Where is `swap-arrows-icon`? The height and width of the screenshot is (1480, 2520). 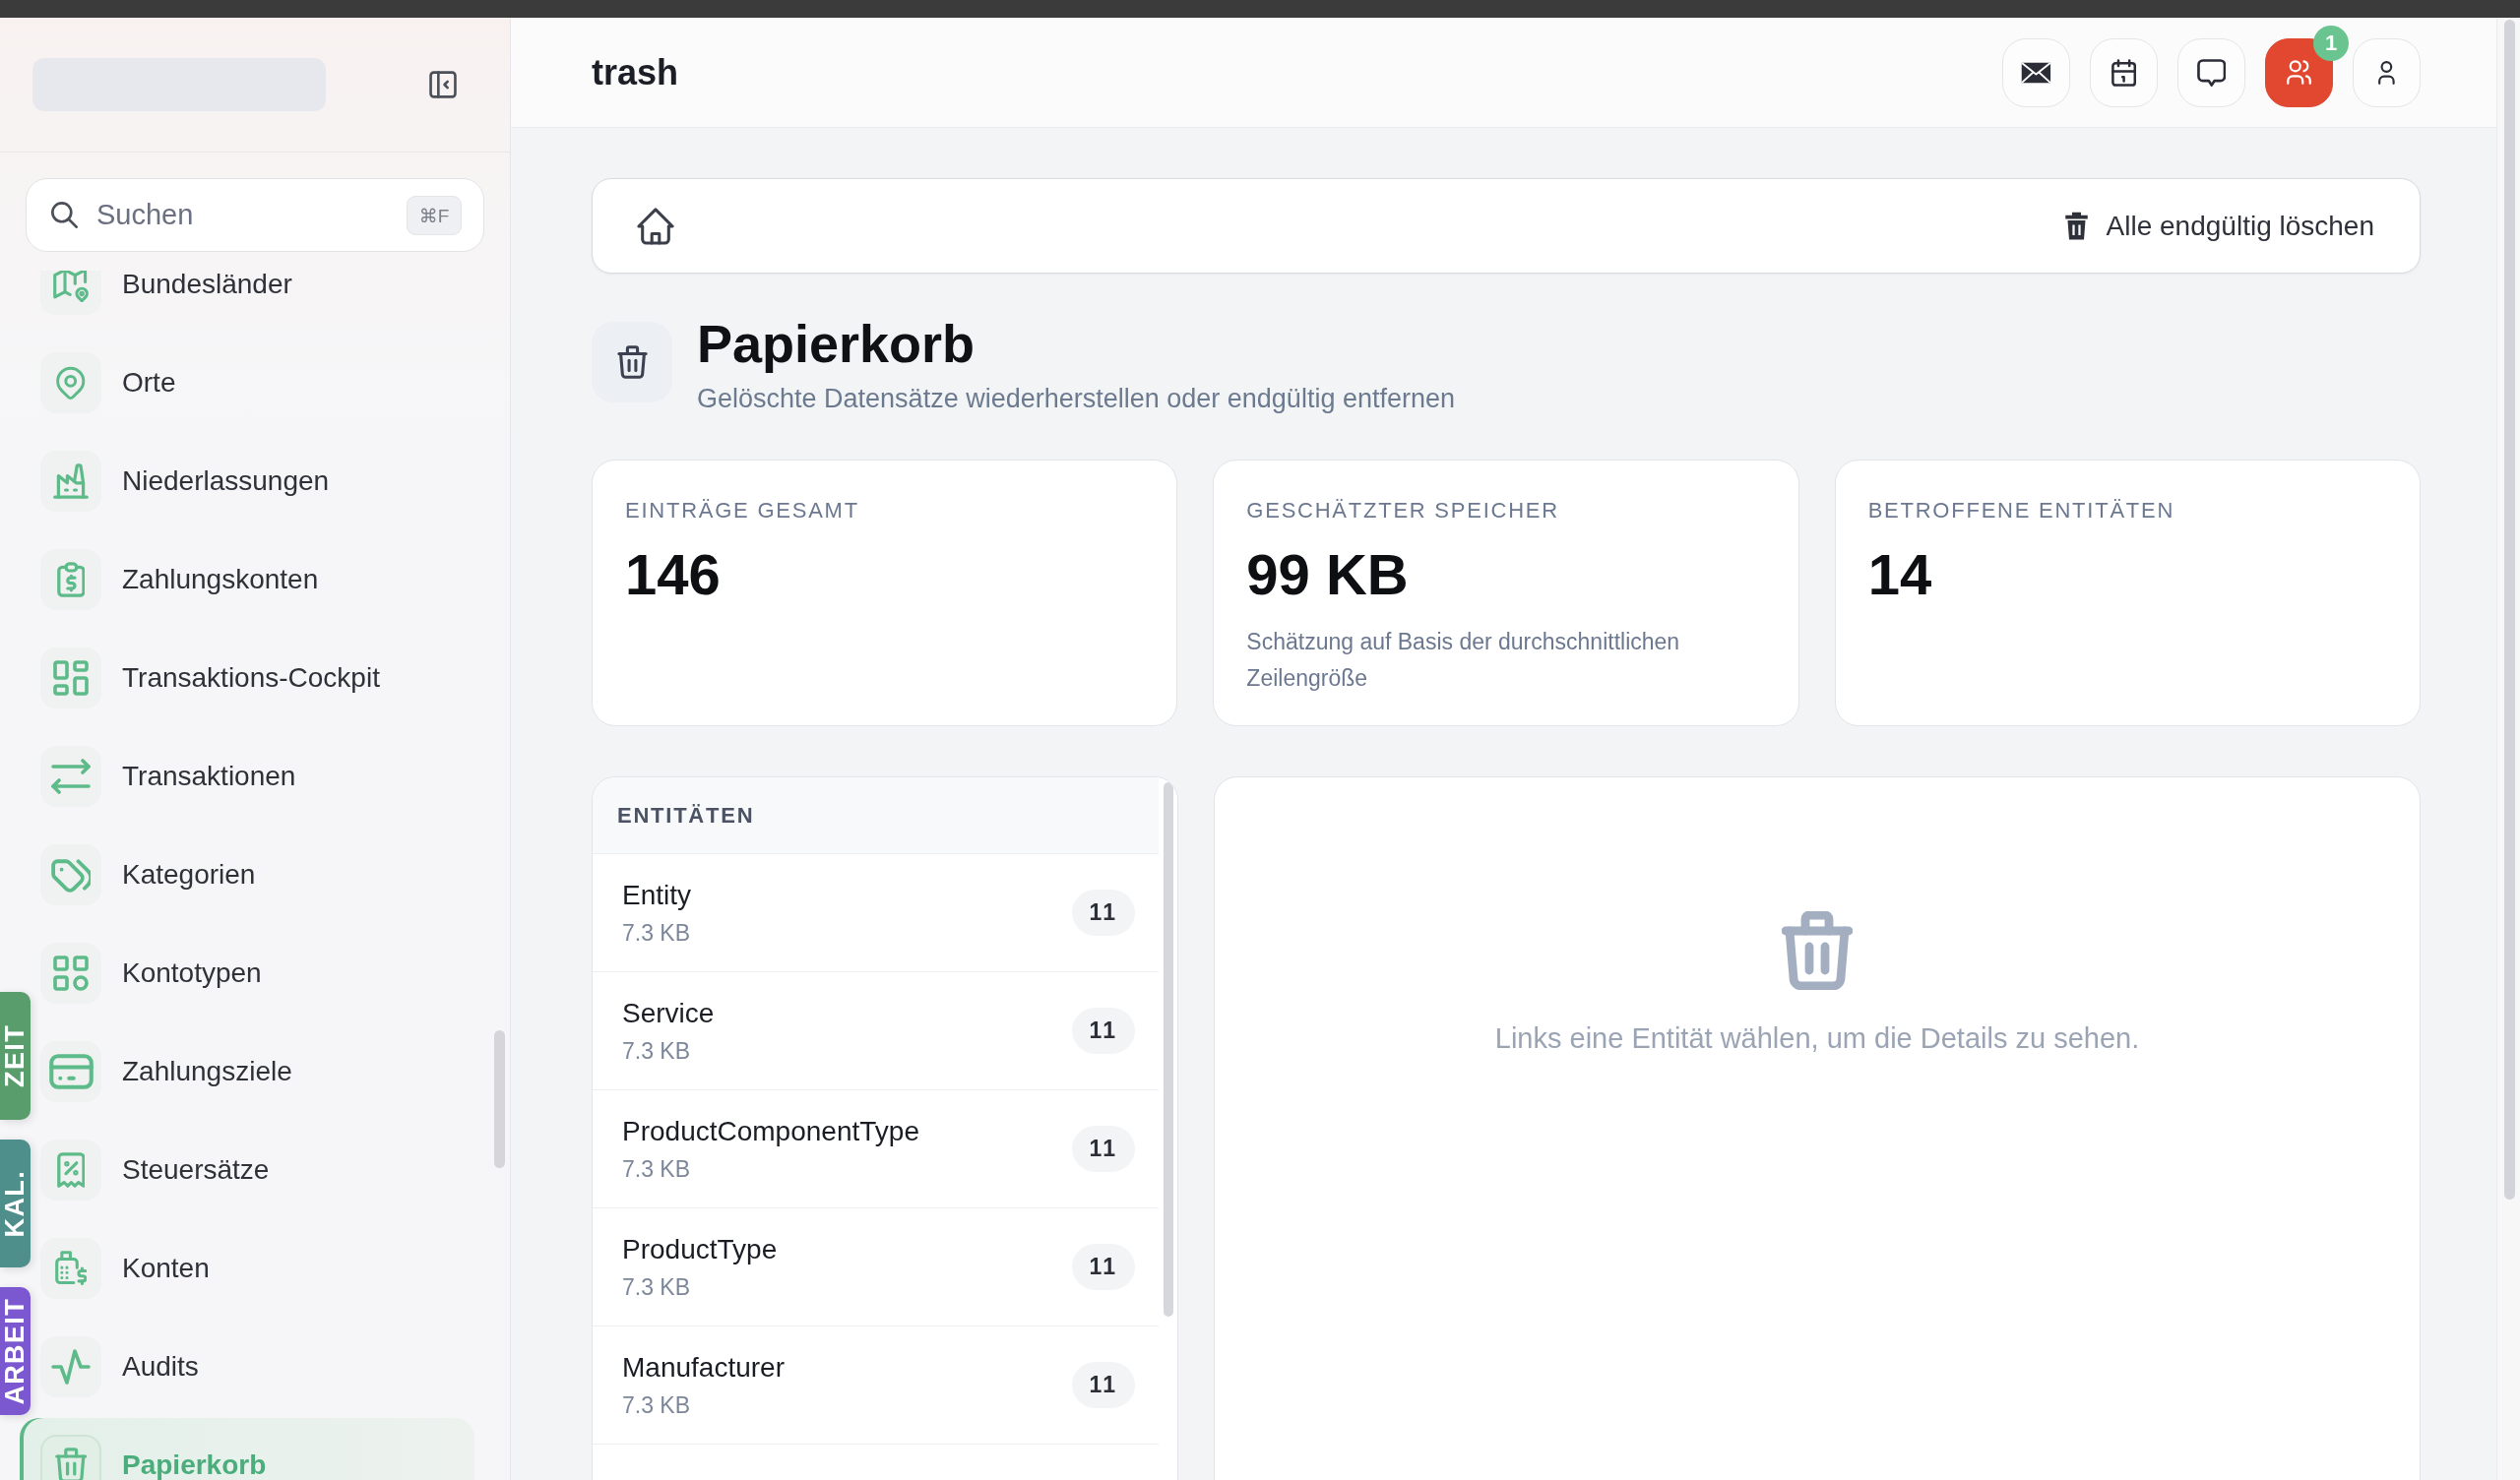 swap-arrows-icon is located at coordinates (70, 776).